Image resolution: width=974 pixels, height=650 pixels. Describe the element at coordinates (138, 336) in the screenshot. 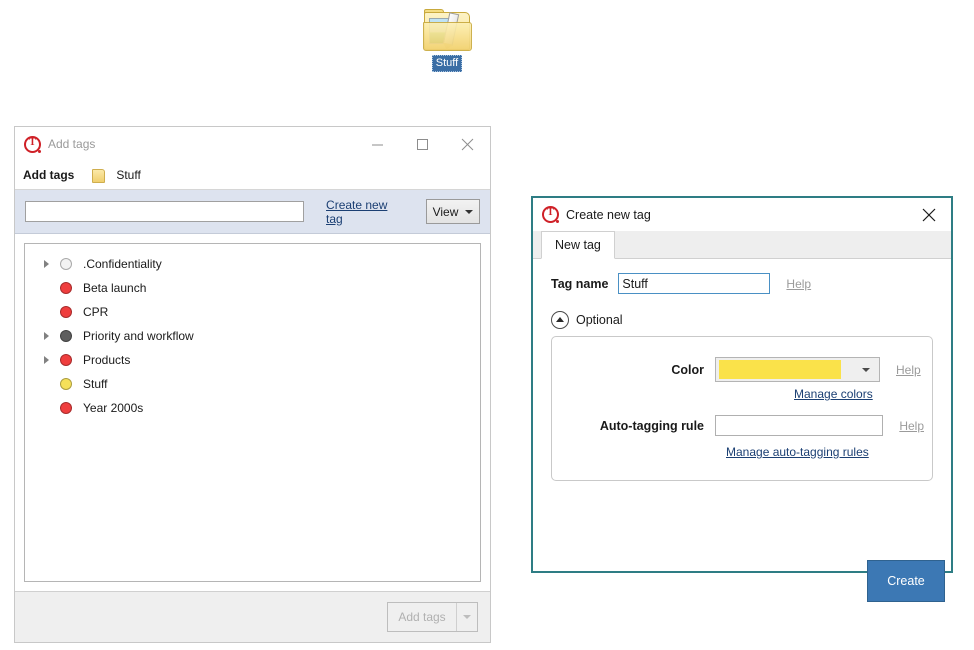

I see `tag-label: Priority and workflow` at that location.